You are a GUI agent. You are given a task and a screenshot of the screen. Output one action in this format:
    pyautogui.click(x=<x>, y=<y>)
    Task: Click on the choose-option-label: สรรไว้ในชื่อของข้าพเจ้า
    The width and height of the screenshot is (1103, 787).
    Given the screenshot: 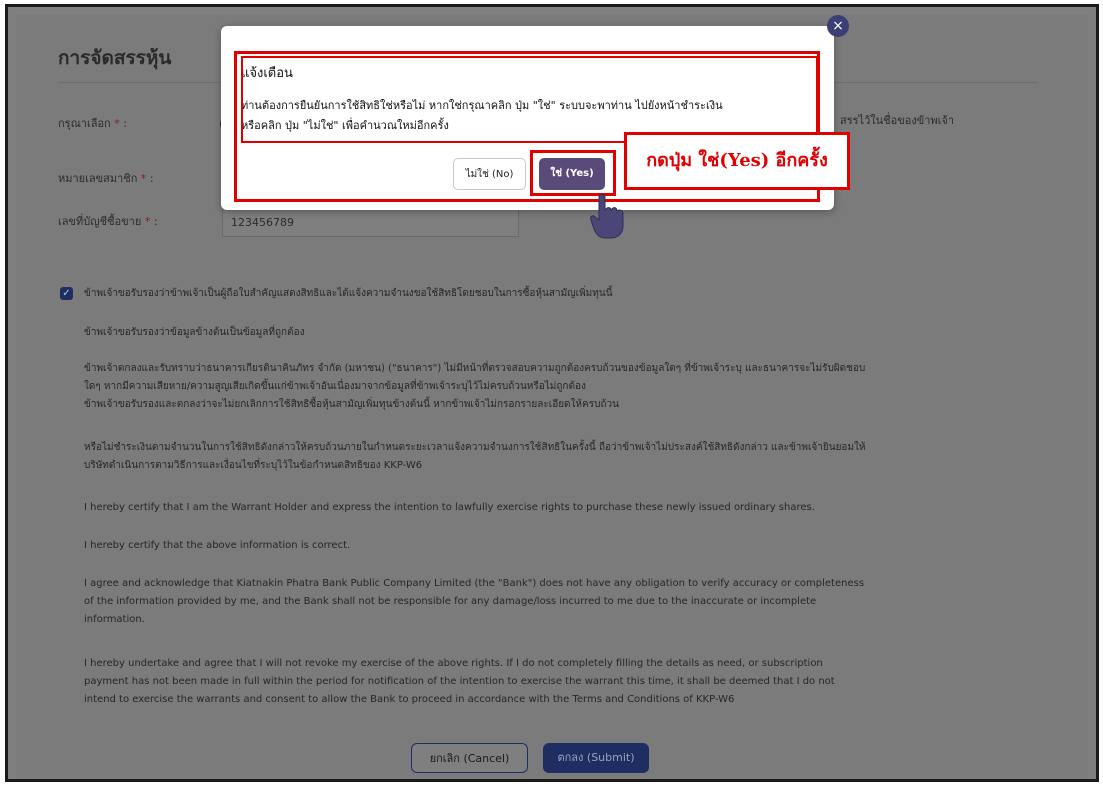 What is the action you would take?
    pyautogui.click(x=897, y=120)
    